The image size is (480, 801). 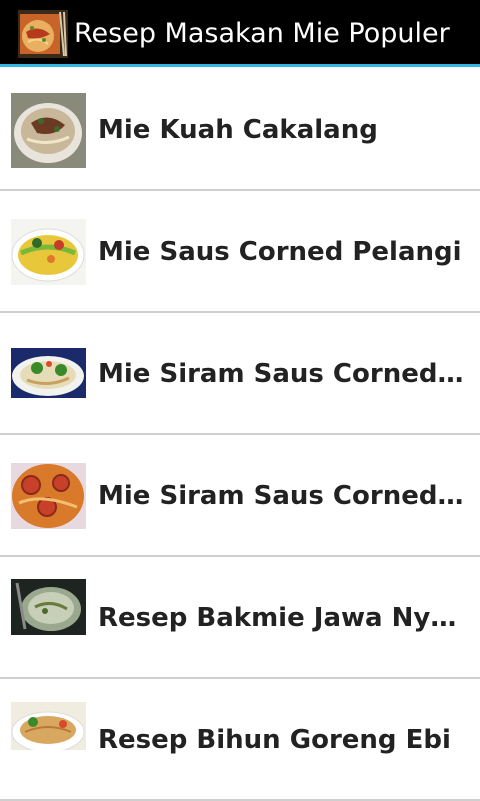 I want to click on fried-vermicelli-photo, so click(x=48, y=726).